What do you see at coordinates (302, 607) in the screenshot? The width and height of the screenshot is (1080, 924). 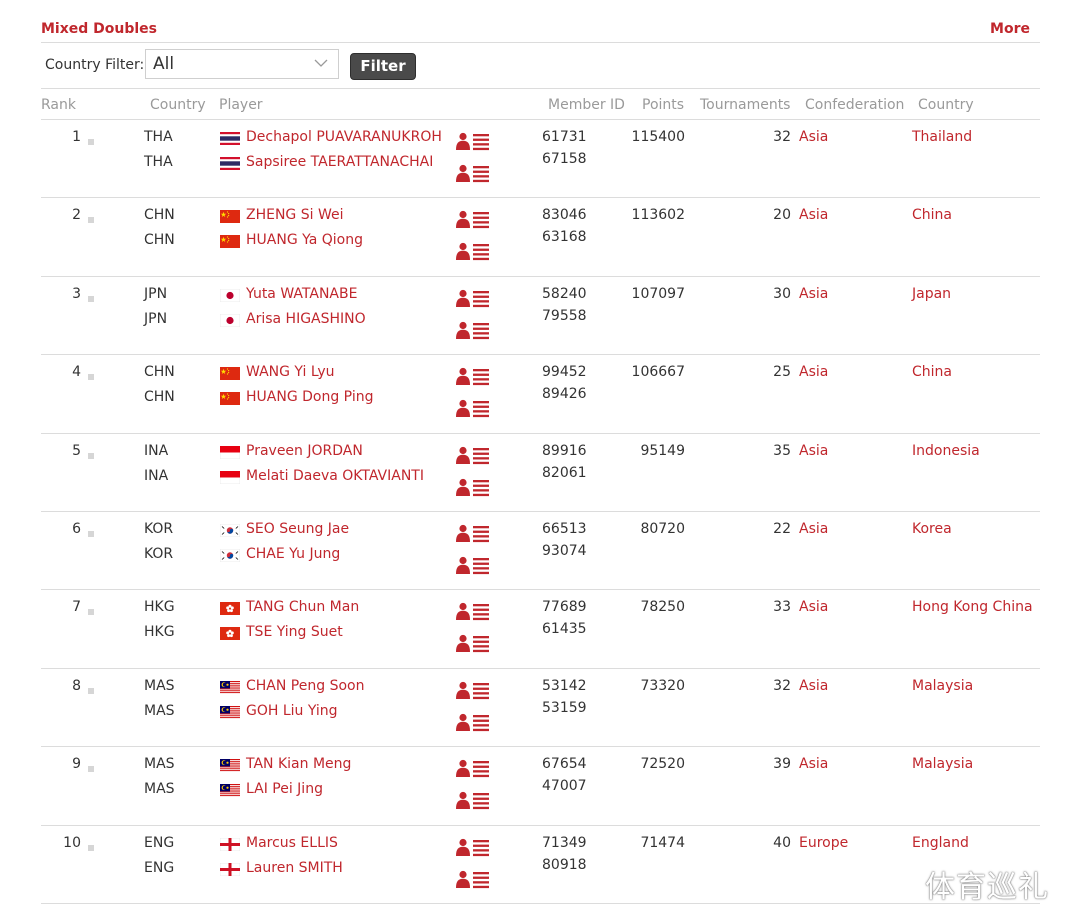 I see `player-name-link: TANG Chun Man` at bounding box center [302, 607].